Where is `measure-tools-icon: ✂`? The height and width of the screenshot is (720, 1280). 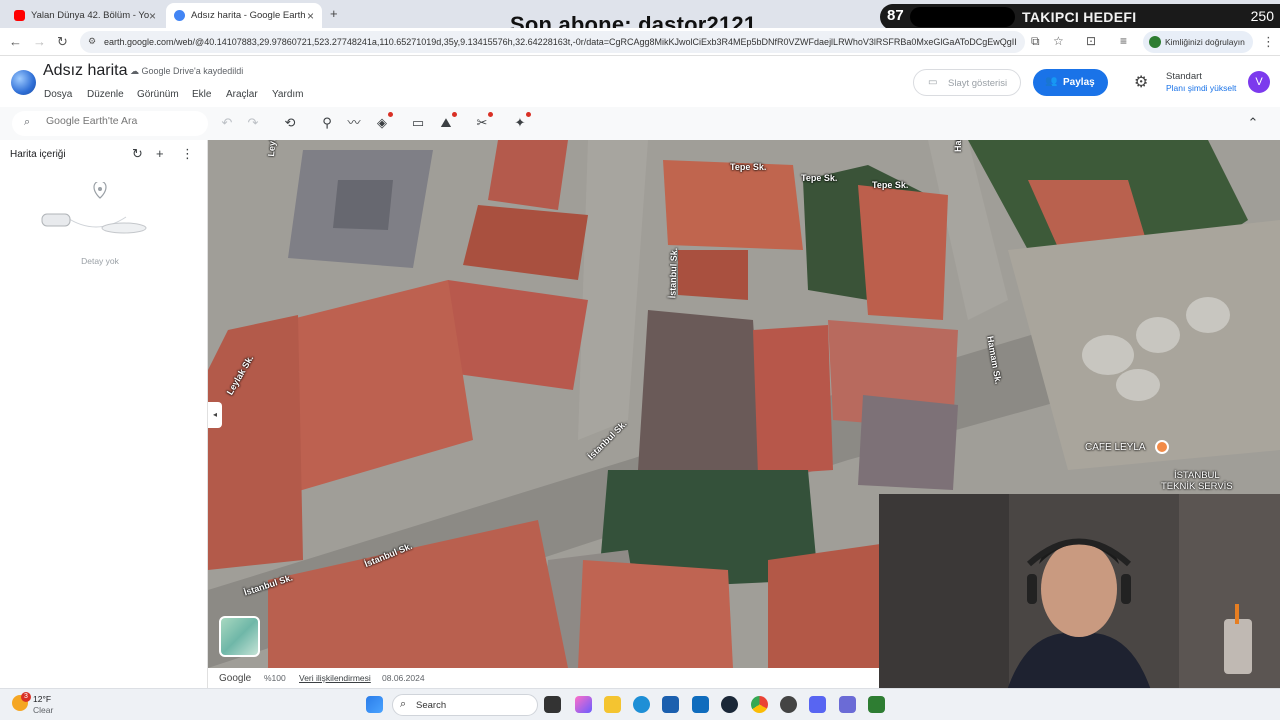
measure-tools-icon: ✂ is located at coordinates (483, 122).